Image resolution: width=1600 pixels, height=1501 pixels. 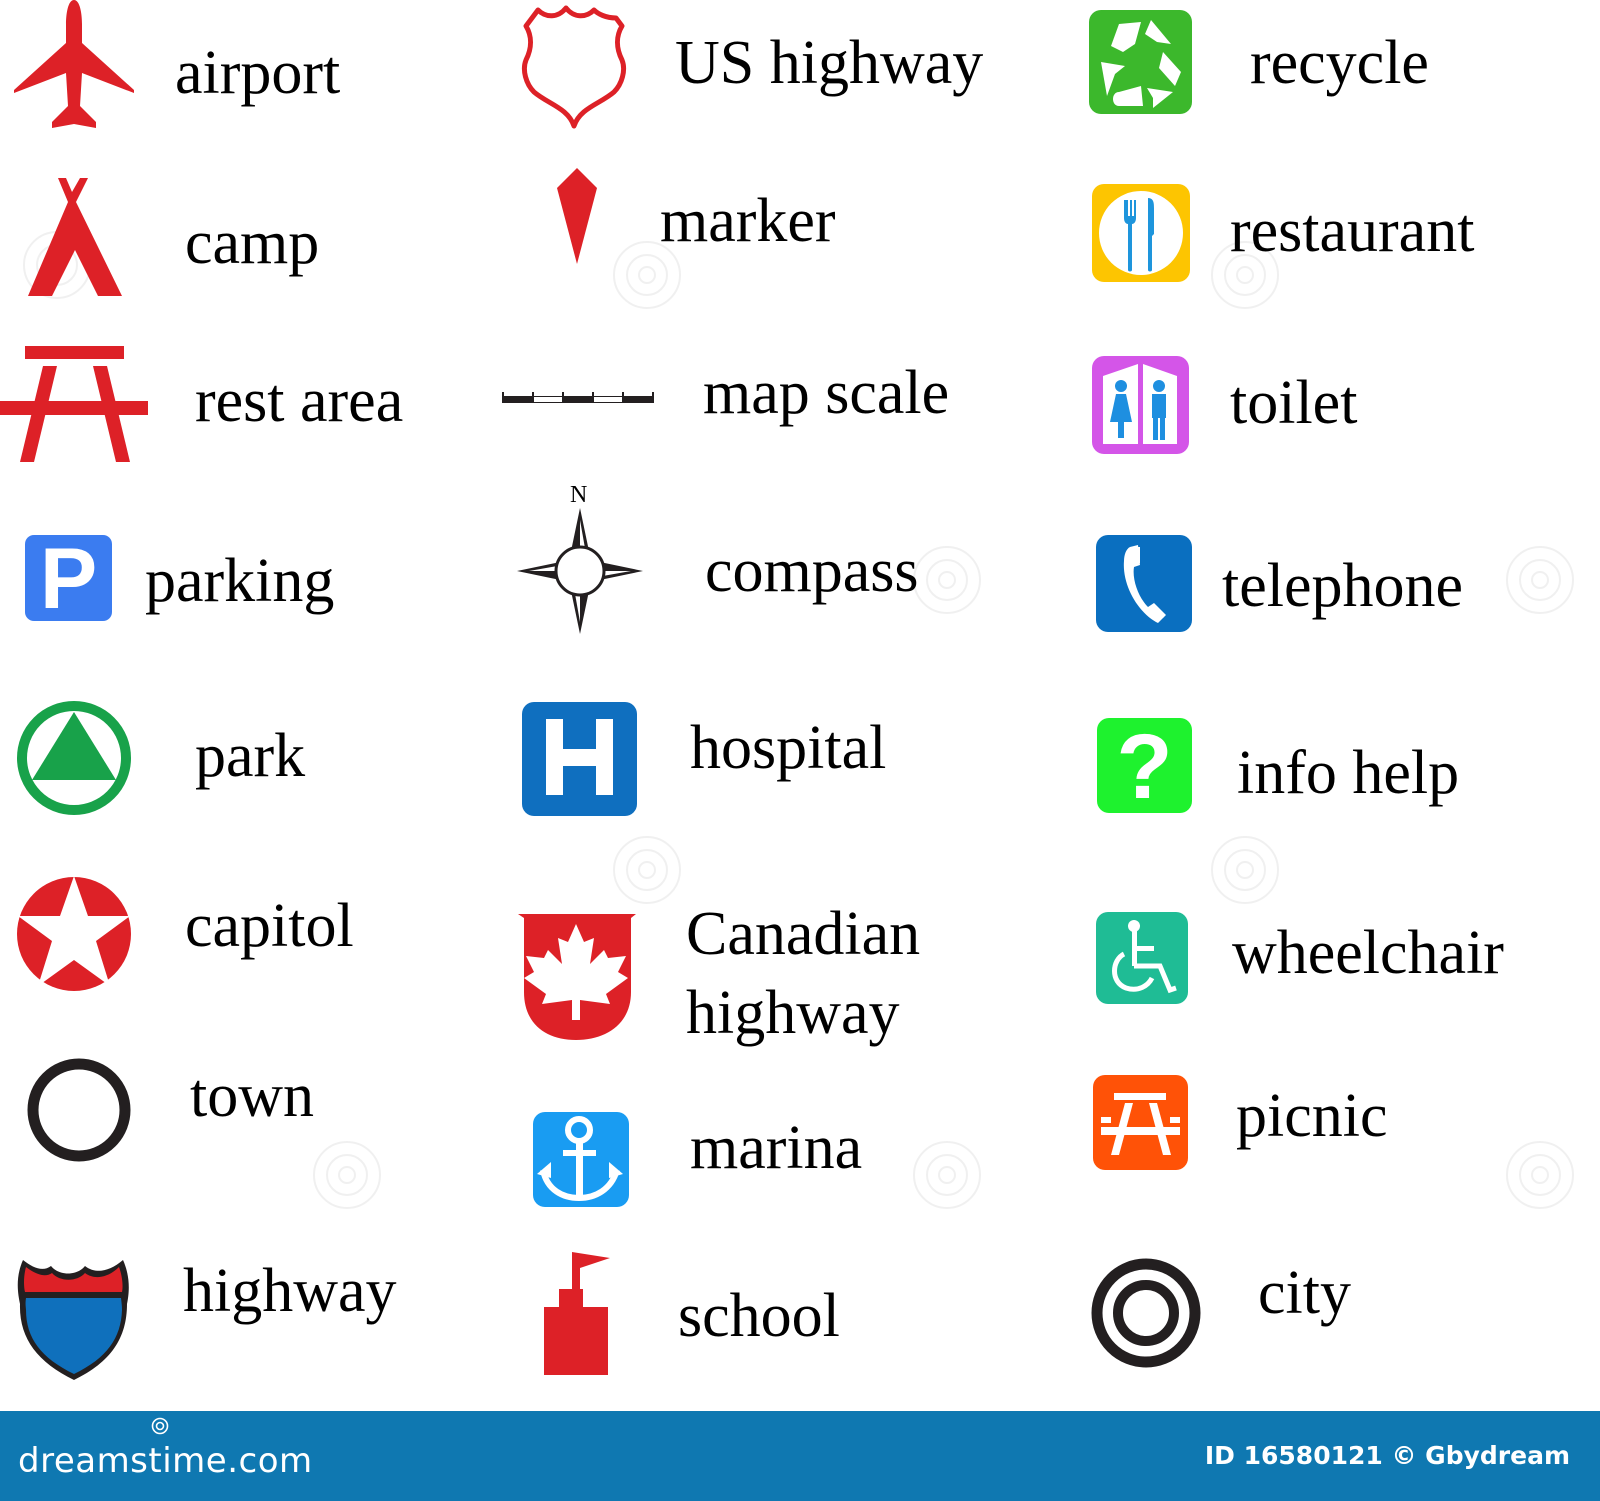 I want to click on brand-logo-text: dreamstime.com, so click(x=165, y=1461).